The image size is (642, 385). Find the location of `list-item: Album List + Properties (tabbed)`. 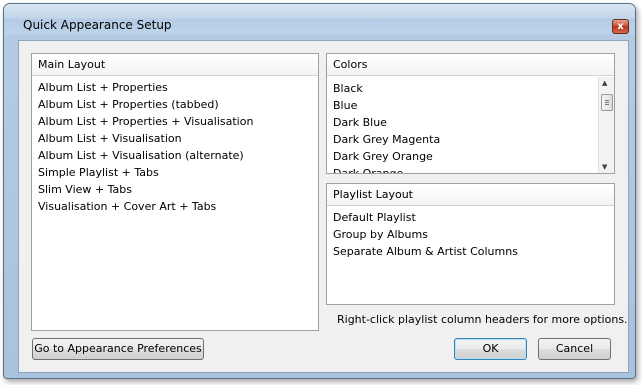

list-item: Album List + Properties (tabbed) is located at coordinates (175, 104).